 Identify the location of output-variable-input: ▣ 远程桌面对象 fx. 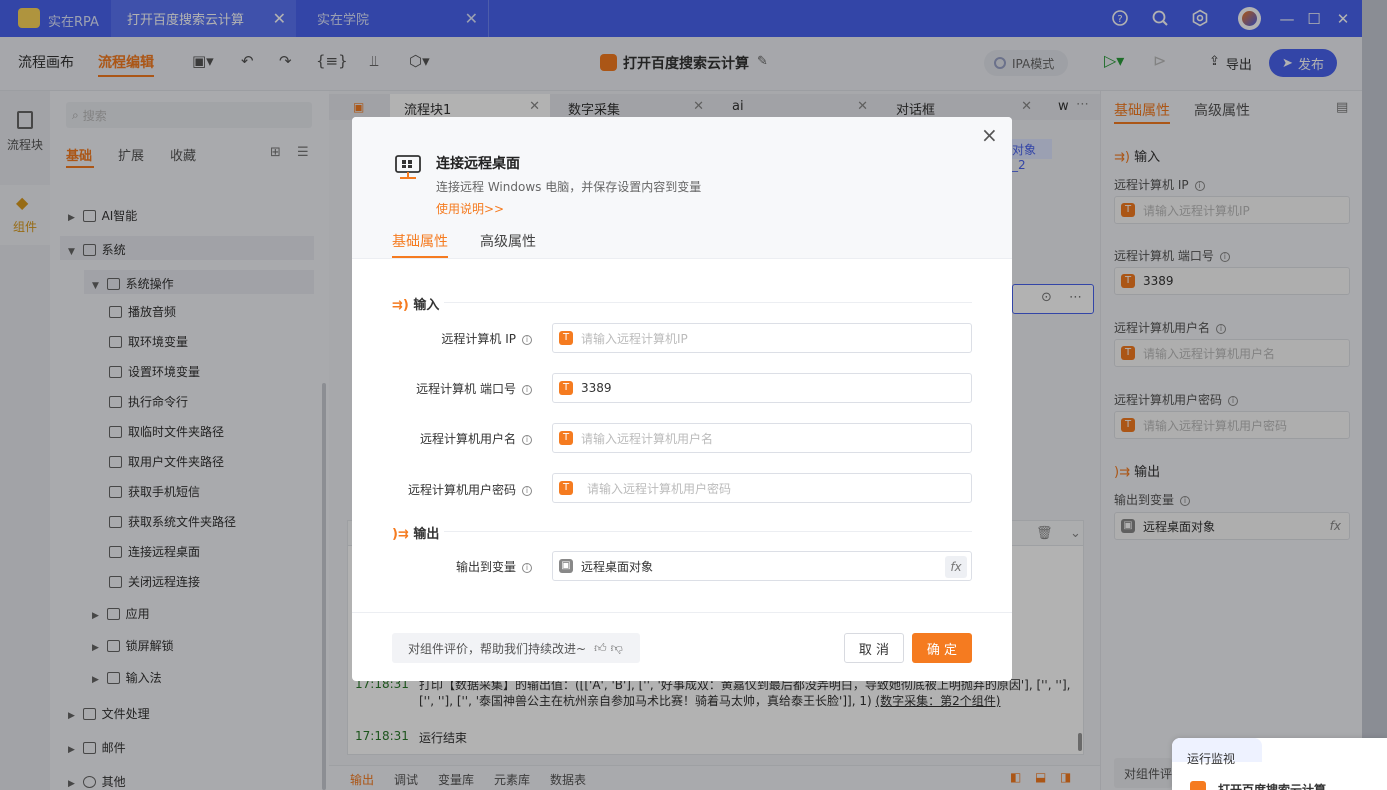
(762, 566).